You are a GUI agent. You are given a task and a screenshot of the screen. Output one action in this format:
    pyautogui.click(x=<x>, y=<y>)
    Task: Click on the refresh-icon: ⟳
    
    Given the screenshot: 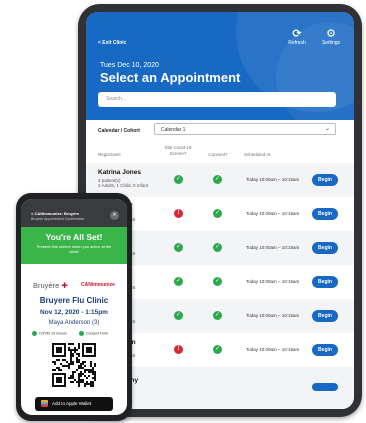 What is the action you would take?
    pyautogui.click(x=297, y=34)
    